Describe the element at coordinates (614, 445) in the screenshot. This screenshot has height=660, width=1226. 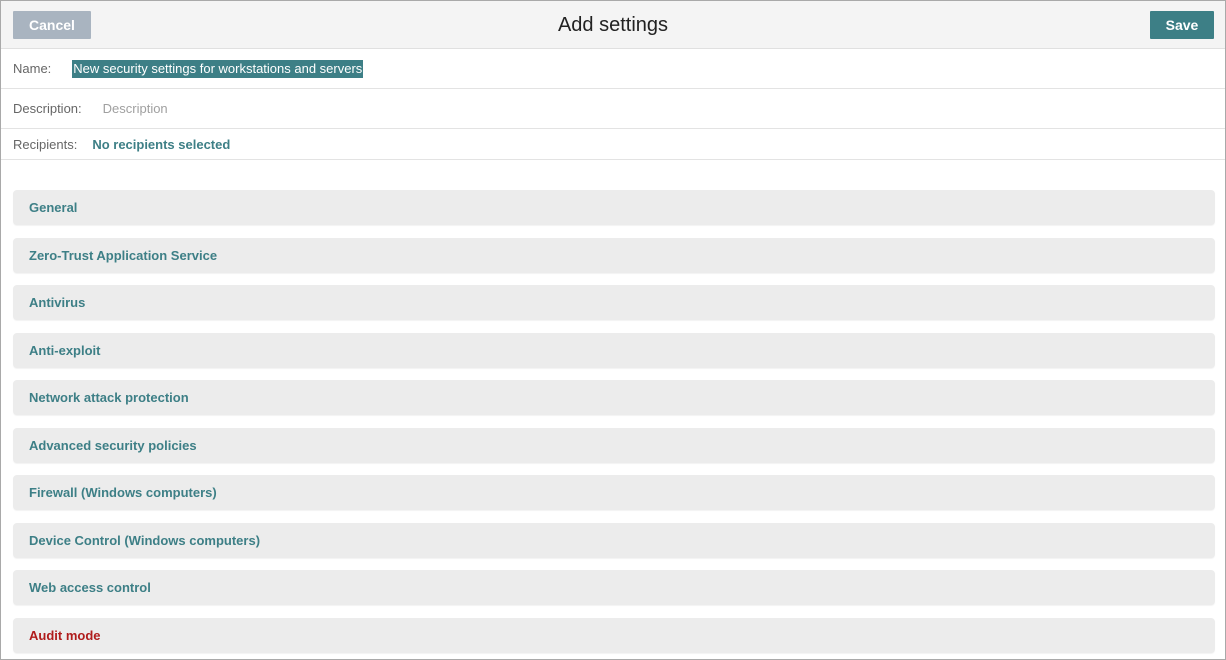
I see `section-advanced-security-policies: Advanced security policies` at that location.